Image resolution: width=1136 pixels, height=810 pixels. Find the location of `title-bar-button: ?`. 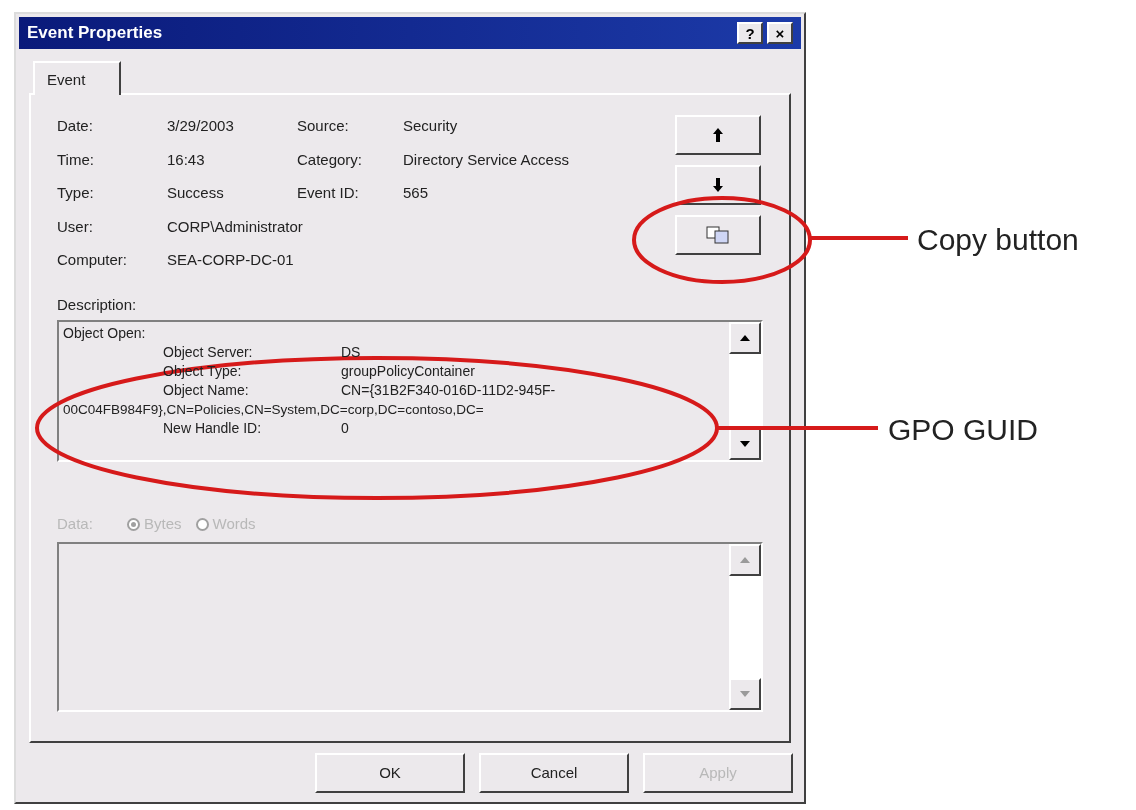

title-bar-button: ? is located at coordinates (750, 33).